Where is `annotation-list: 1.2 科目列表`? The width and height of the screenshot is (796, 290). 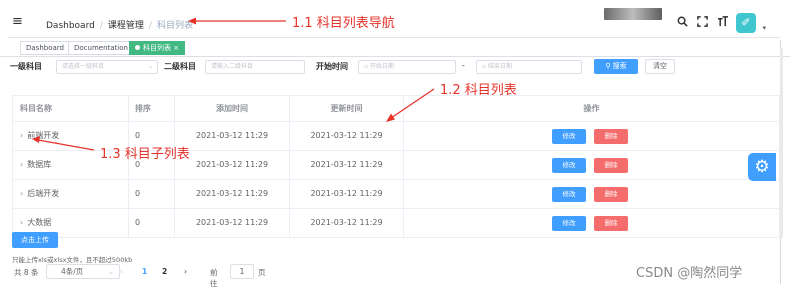
annotation-list: 1.2 科目列表 is located at coordinates (478, 90).